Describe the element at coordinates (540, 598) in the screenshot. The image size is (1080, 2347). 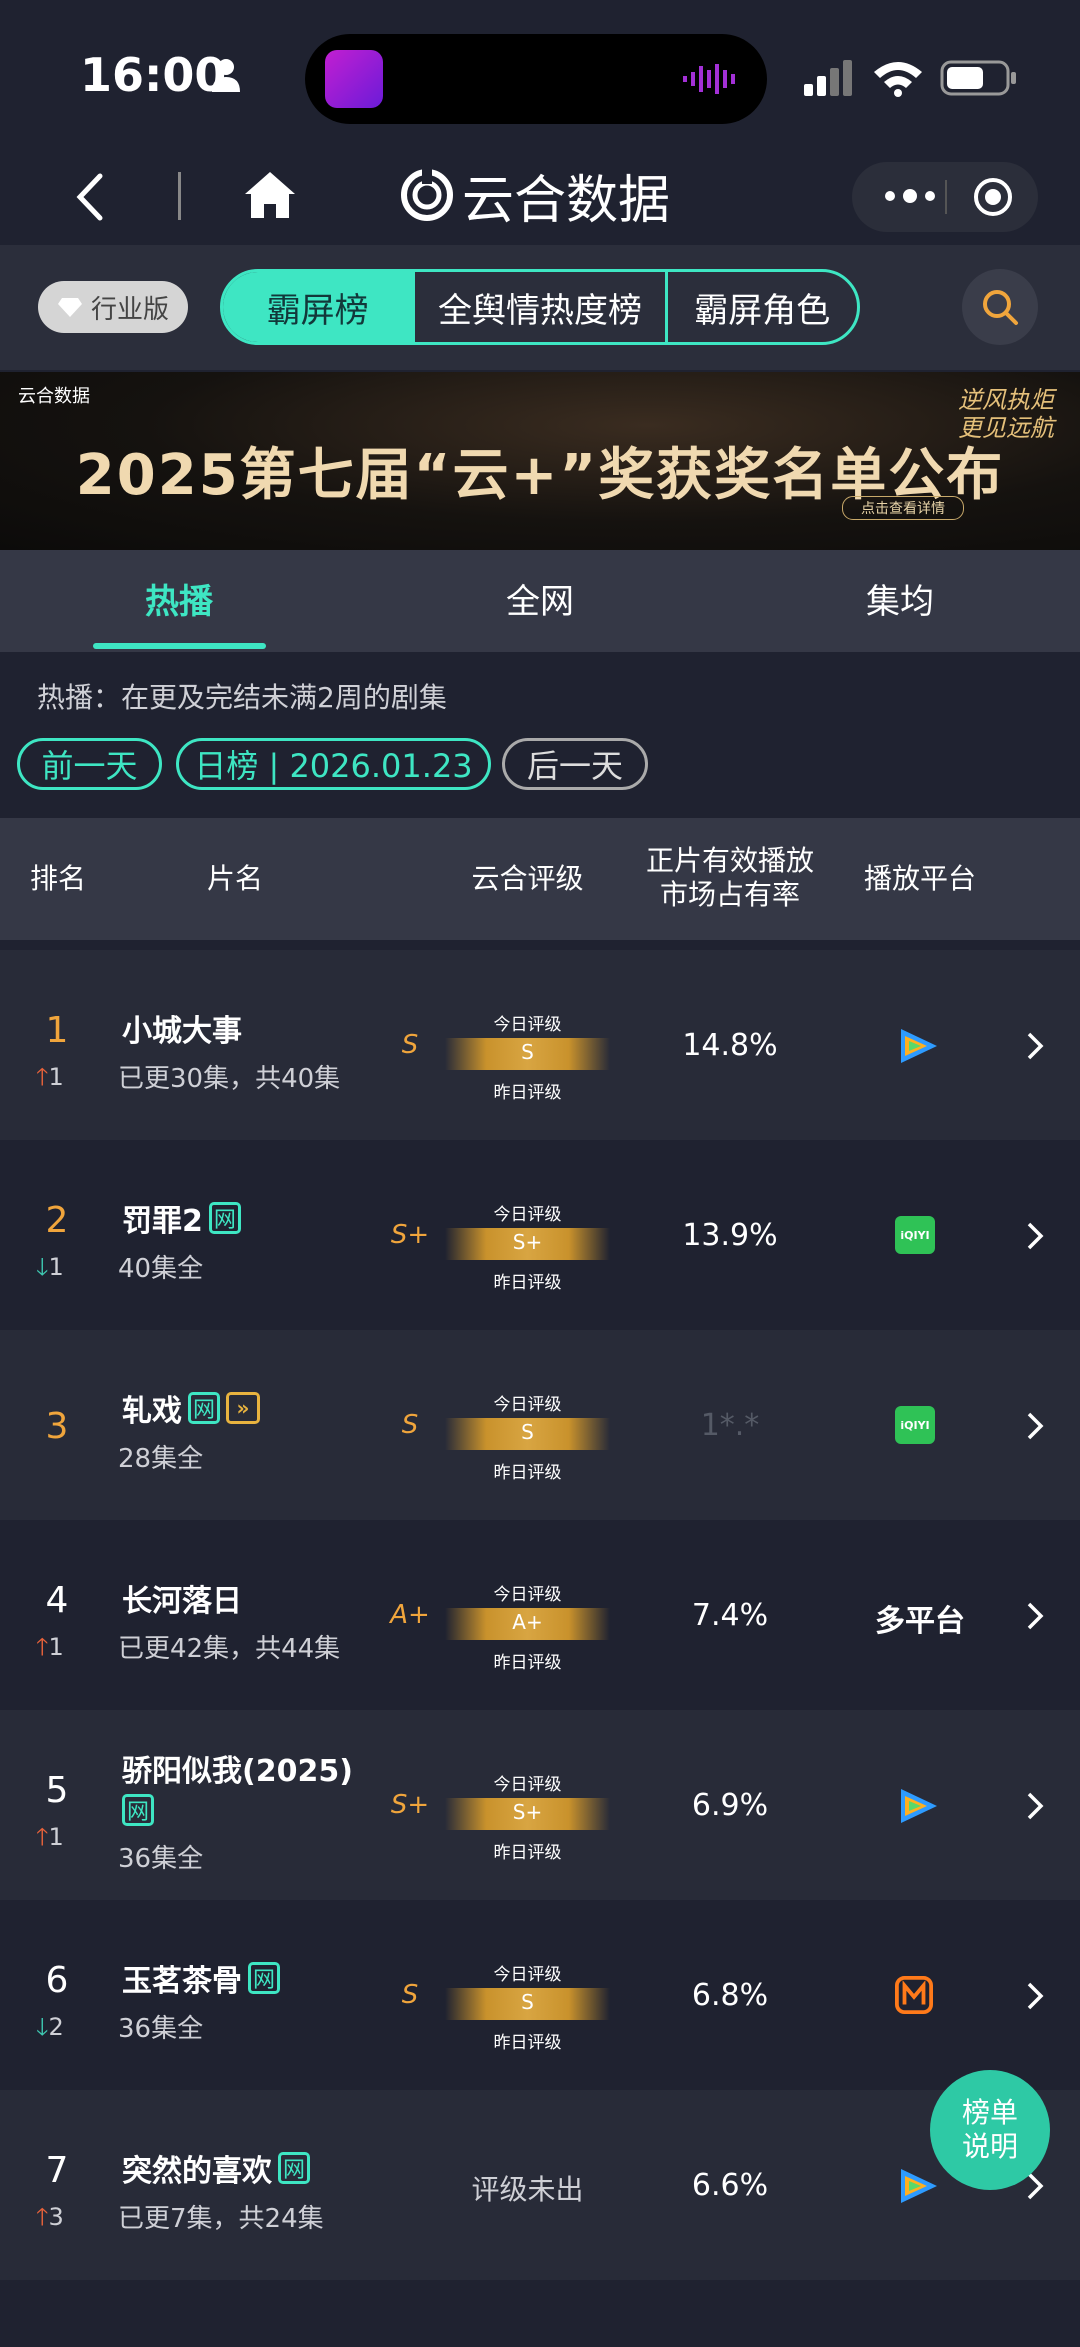
I see `tab-all-network: 全网` at that location.